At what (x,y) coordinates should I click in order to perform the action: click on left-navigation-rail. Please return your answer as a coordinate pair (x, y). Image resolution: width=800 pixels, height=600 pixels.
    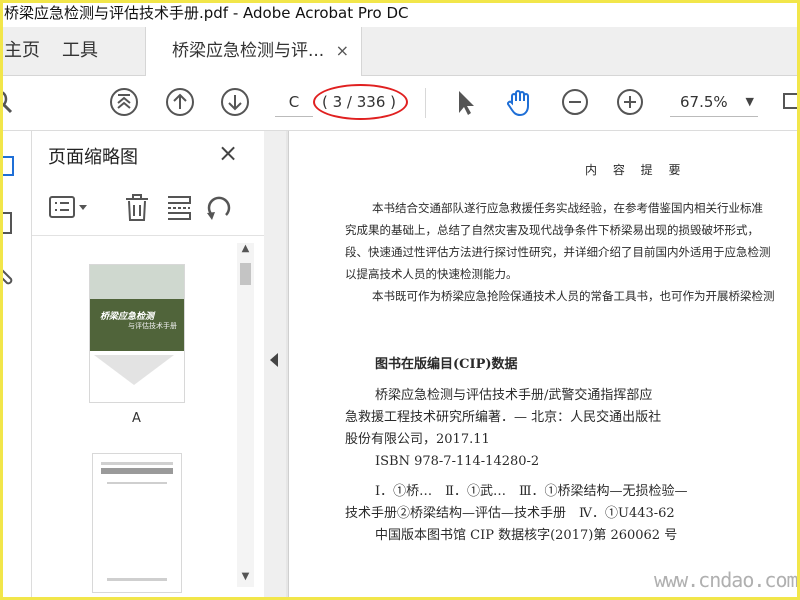
    Looking at the image, I should click on (16, 364).